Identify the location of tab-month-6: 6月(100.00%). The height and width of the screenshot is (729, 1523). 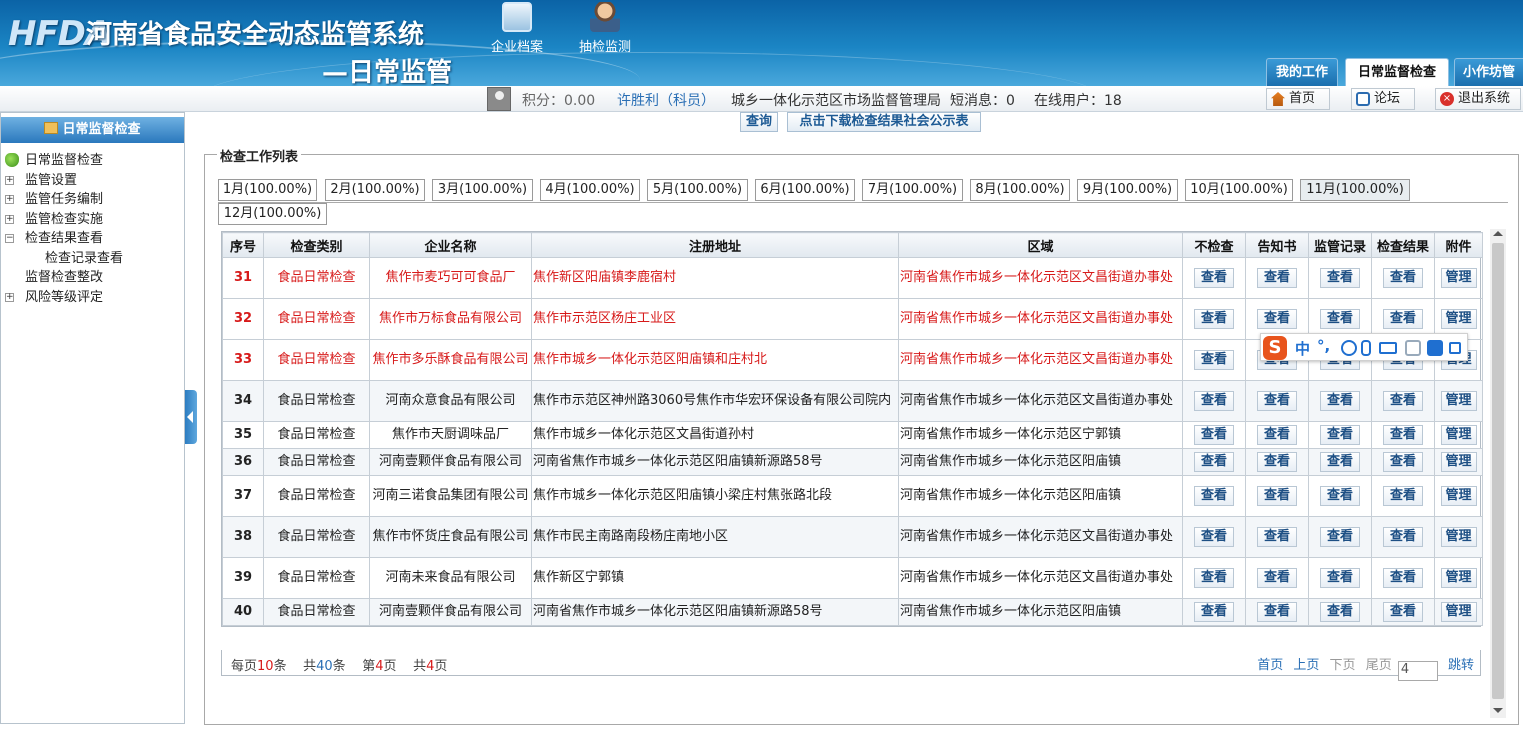
(805, 190).